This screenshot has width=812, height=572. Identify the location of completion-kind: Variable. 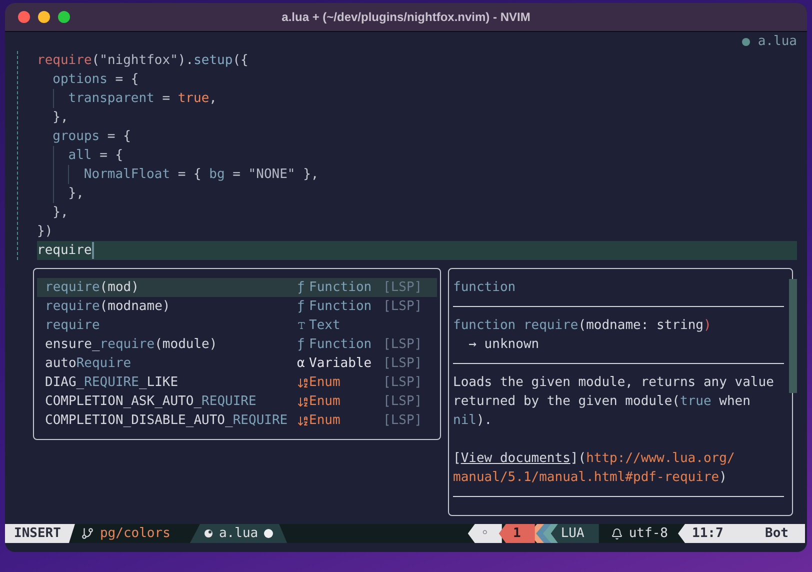
(341, 363).